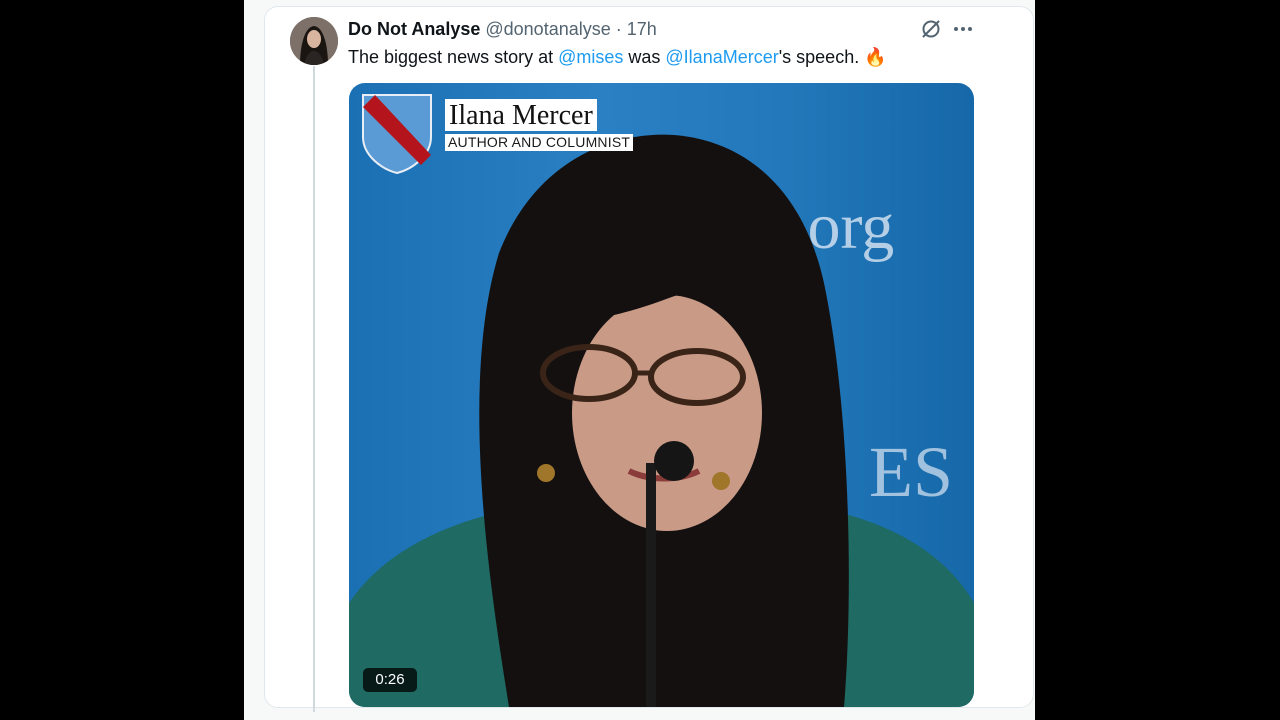 The height and width of the screenshot is (720, 1280). What do you see at coordinates (453, 57) in the screenshot?
I see `tweet-text-part: The biggest news story at` at bounding box center [453, 57].